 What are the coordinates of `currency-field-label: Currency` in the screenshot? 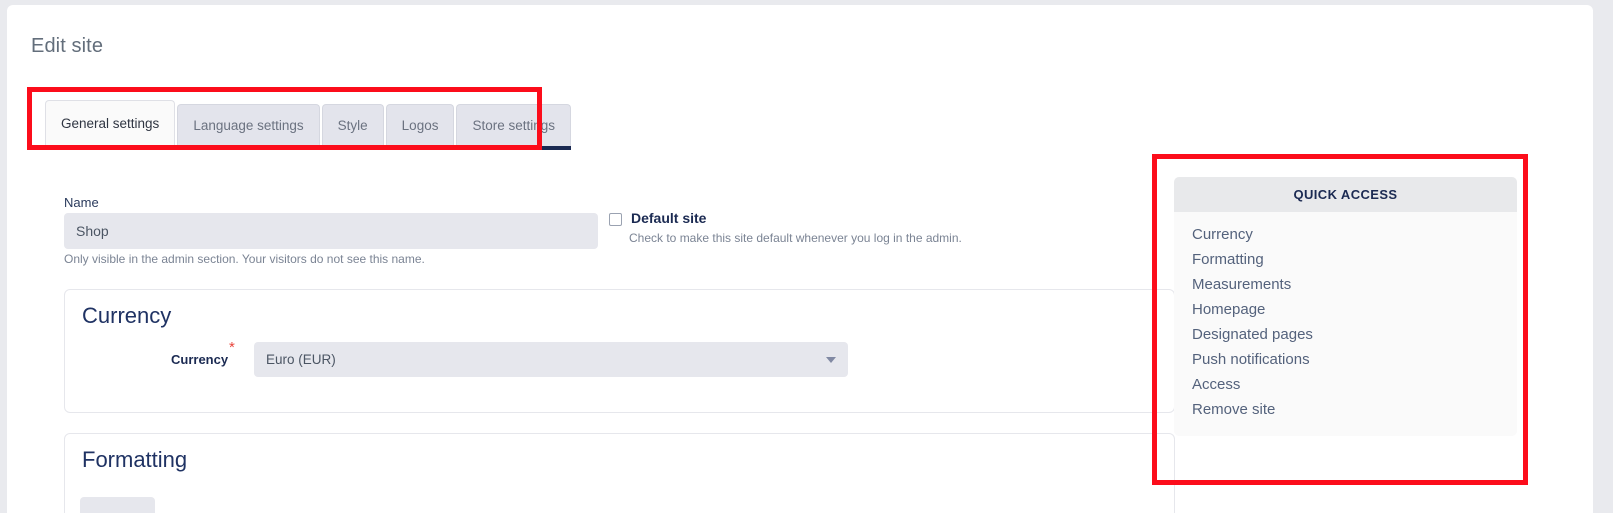 It's located at (200, 359).